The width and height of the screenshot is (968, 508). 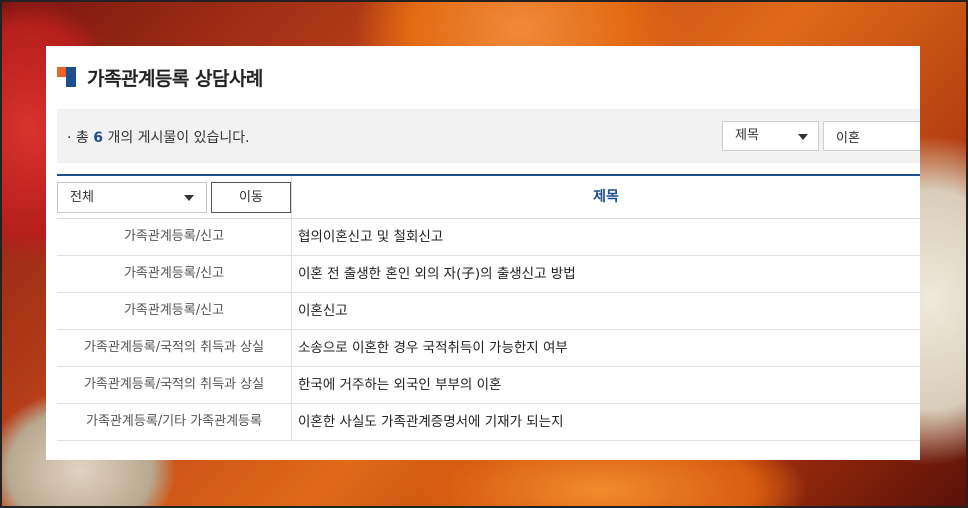 What do you see at coordinates (488, 197) in the screenshot?
I see `table-header: 전체 이동 제목` at bounding box center [488, 197].